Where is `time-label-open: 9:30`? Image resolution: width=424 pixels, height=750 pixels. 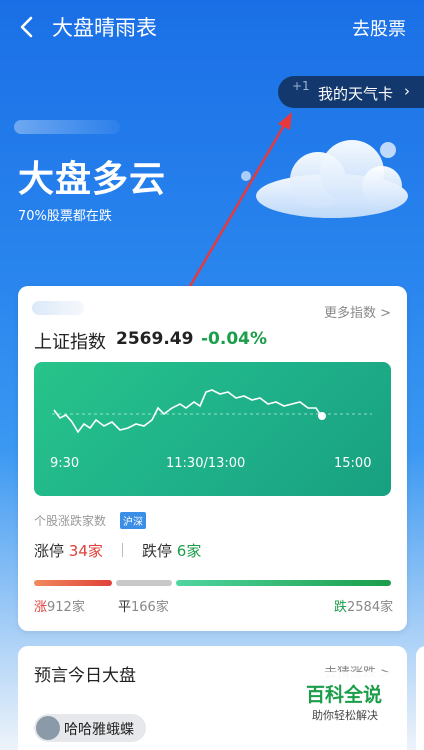 time-label-open: 9:30 is located at coordinates (65, 463).